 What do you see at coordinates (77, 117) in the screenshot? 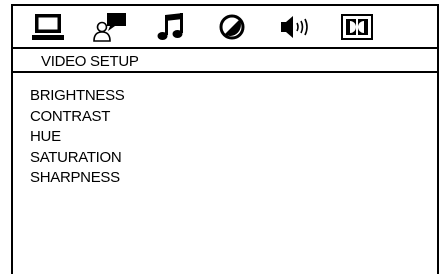
I see `menu-item-contrast: CONTRAST` at bounding box center [77, 117].